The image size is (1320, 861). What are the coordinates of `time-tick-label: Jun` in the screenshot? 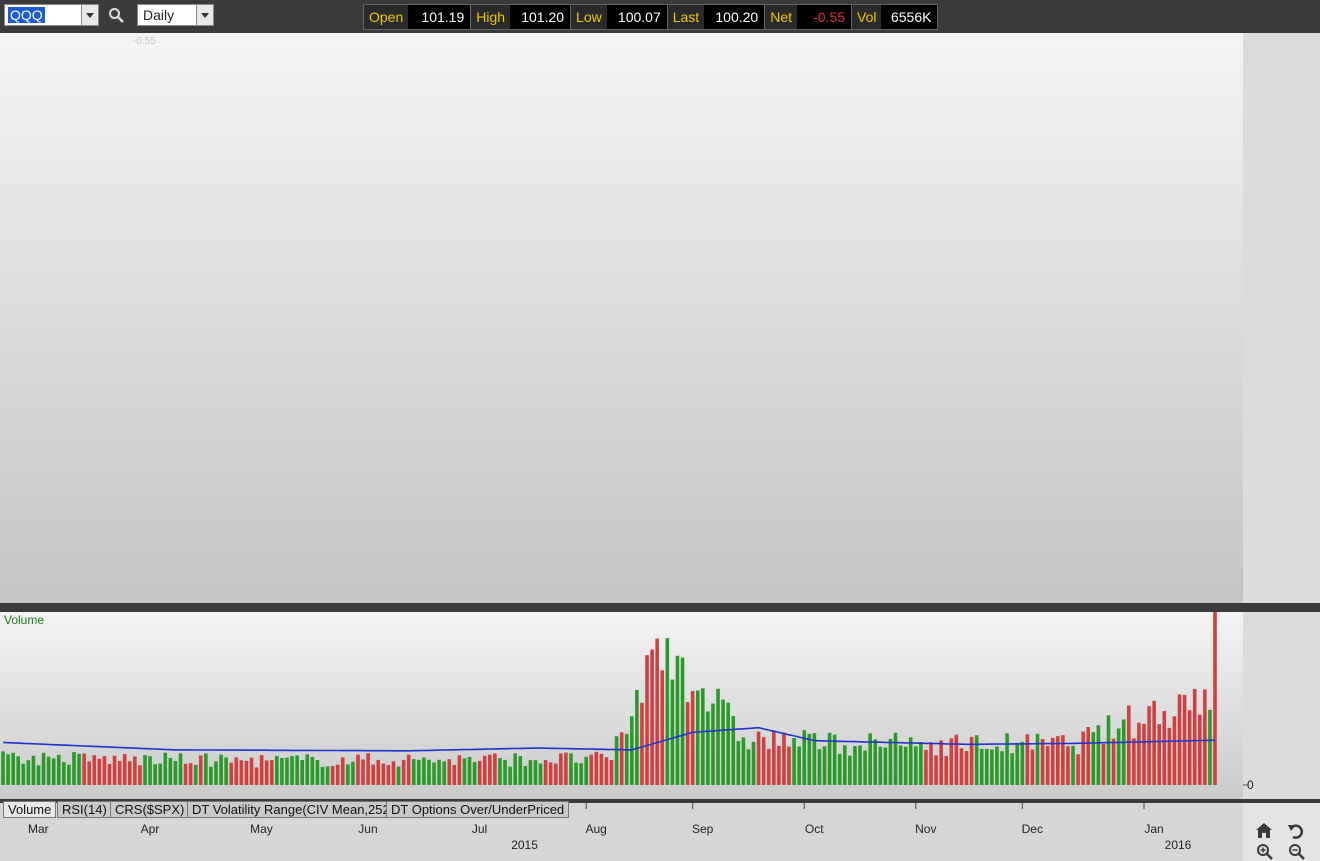 It's located at (367, 829).